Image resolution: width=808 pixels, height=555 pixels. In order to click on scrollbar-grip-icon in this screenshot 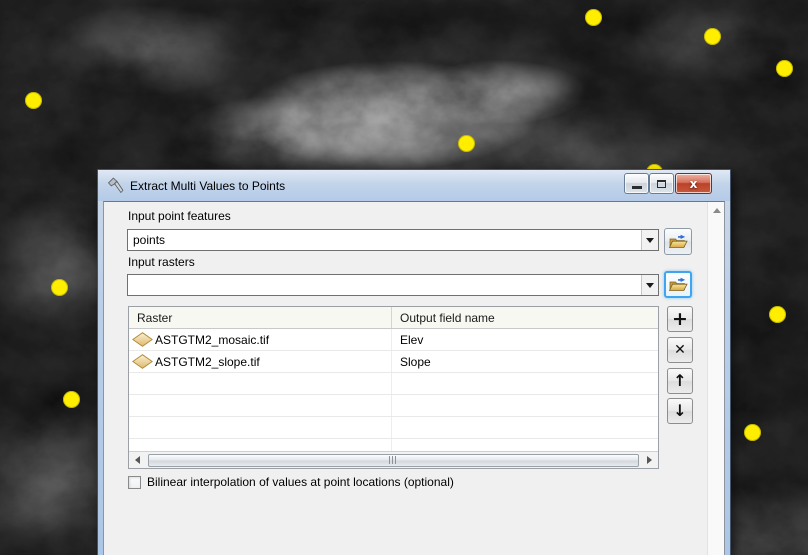, I will do `click(393, 460)`.